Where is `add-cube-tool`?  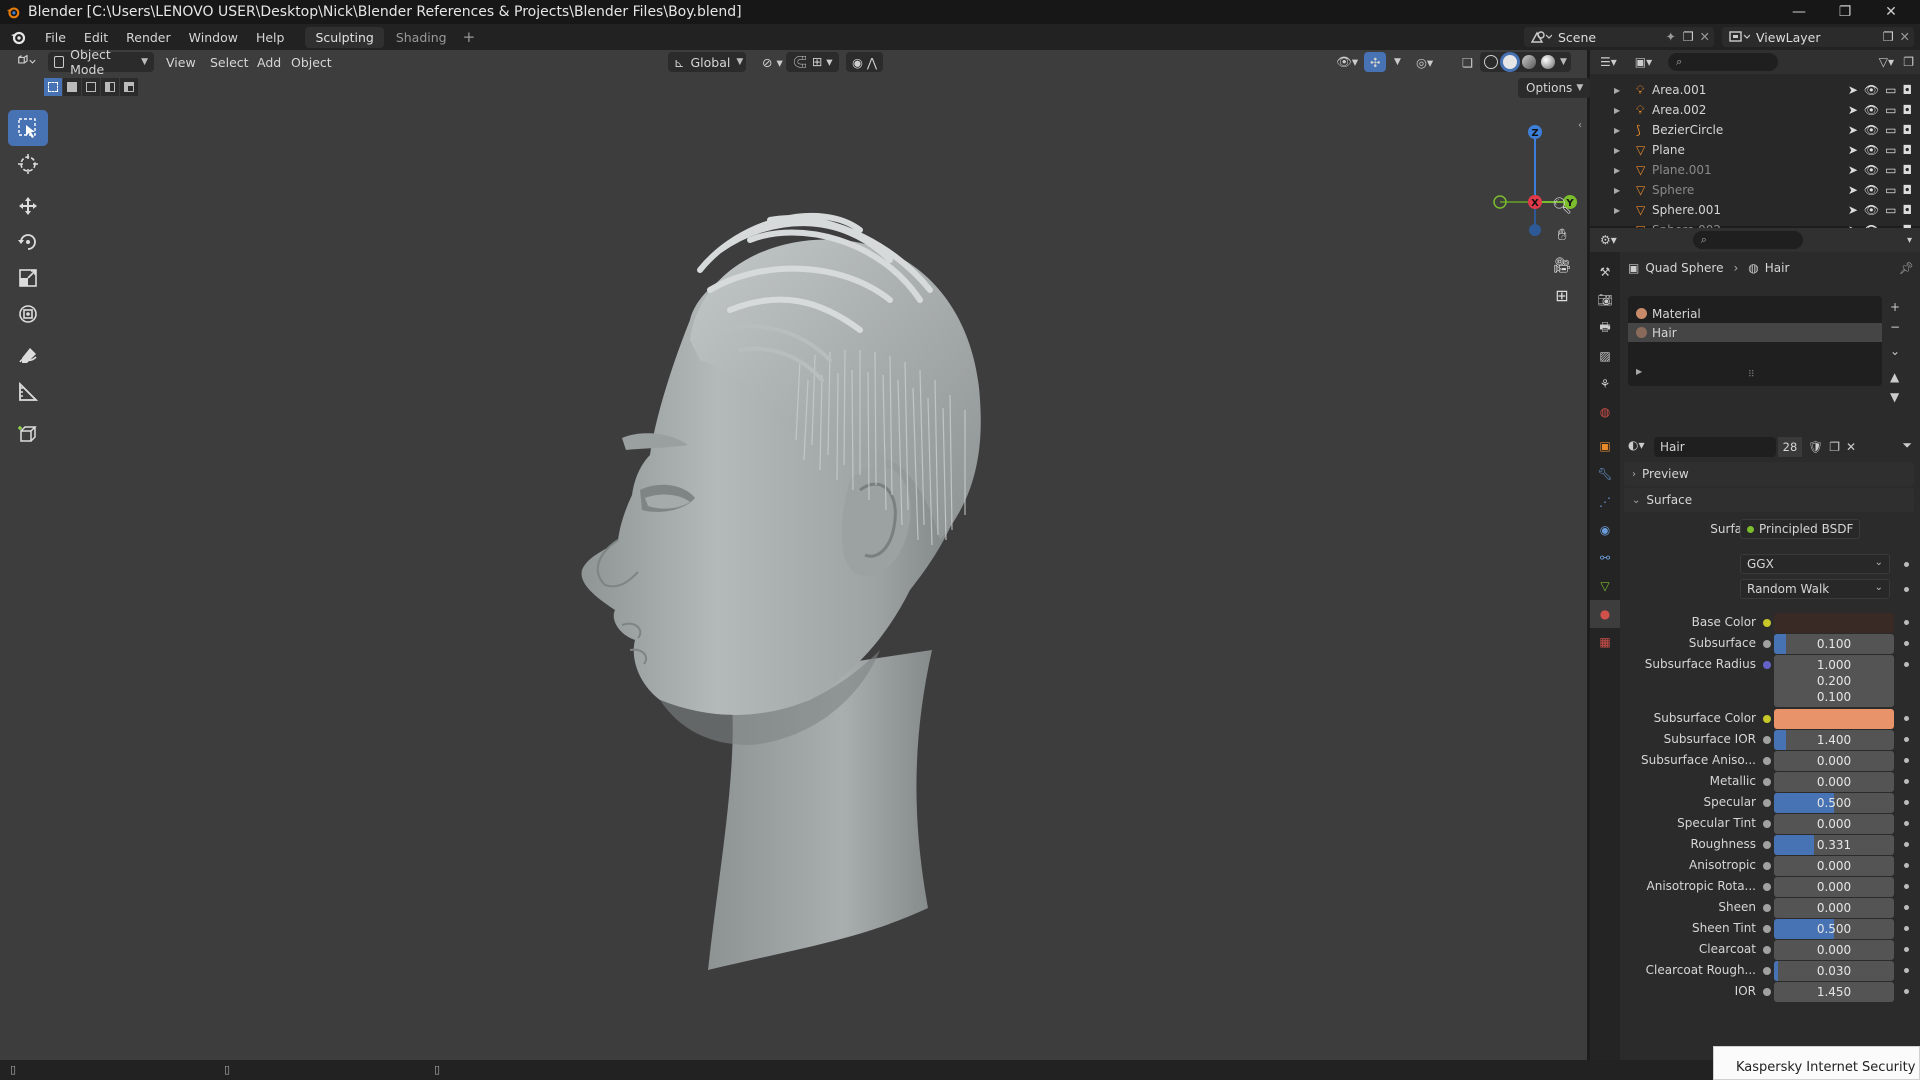 add-cube-tool is located at coordinates (28, 434).